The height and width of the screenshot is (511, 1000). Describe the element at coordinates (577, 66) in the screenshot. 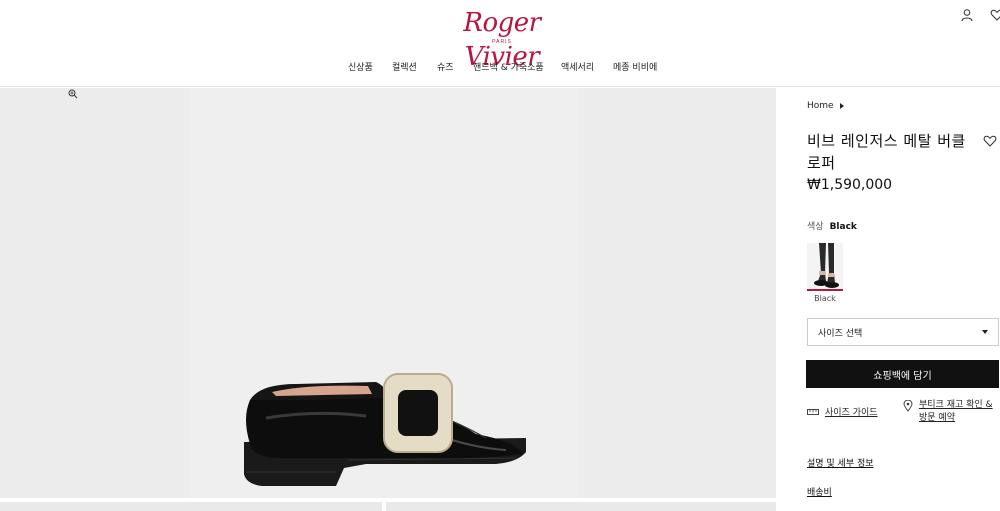

I see `nav-item-accessories: 액세서리` at that location.